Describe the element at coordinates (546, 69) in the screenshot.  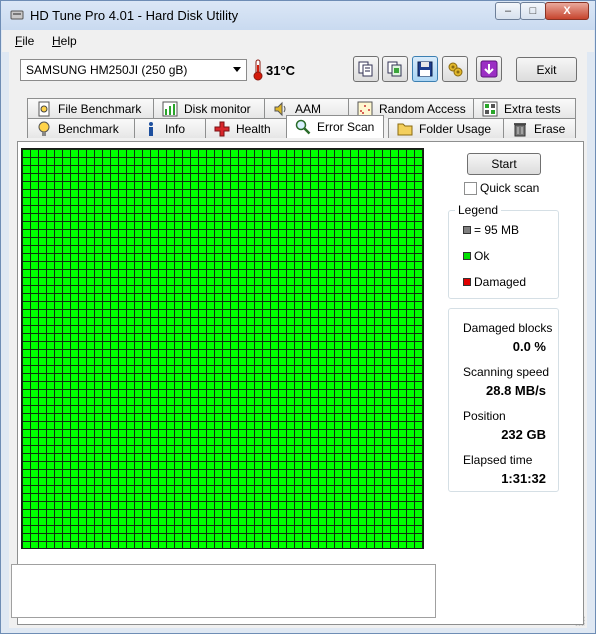
I see `exit-button: Exit` at that location.